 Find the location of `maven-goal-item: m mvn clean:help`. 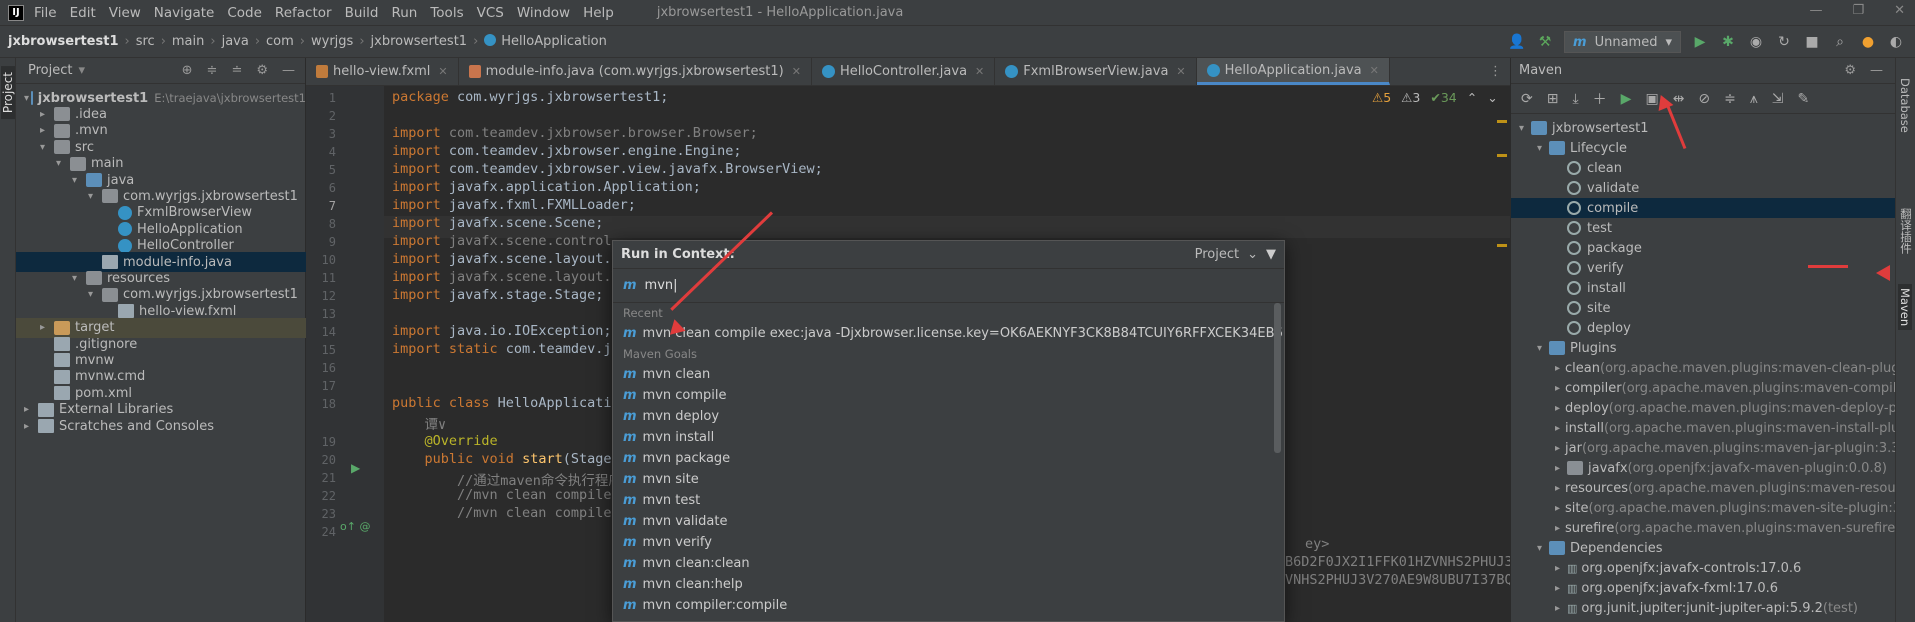

maven-goal-item: m mvn clean:help is located at coordinates (948, 584).